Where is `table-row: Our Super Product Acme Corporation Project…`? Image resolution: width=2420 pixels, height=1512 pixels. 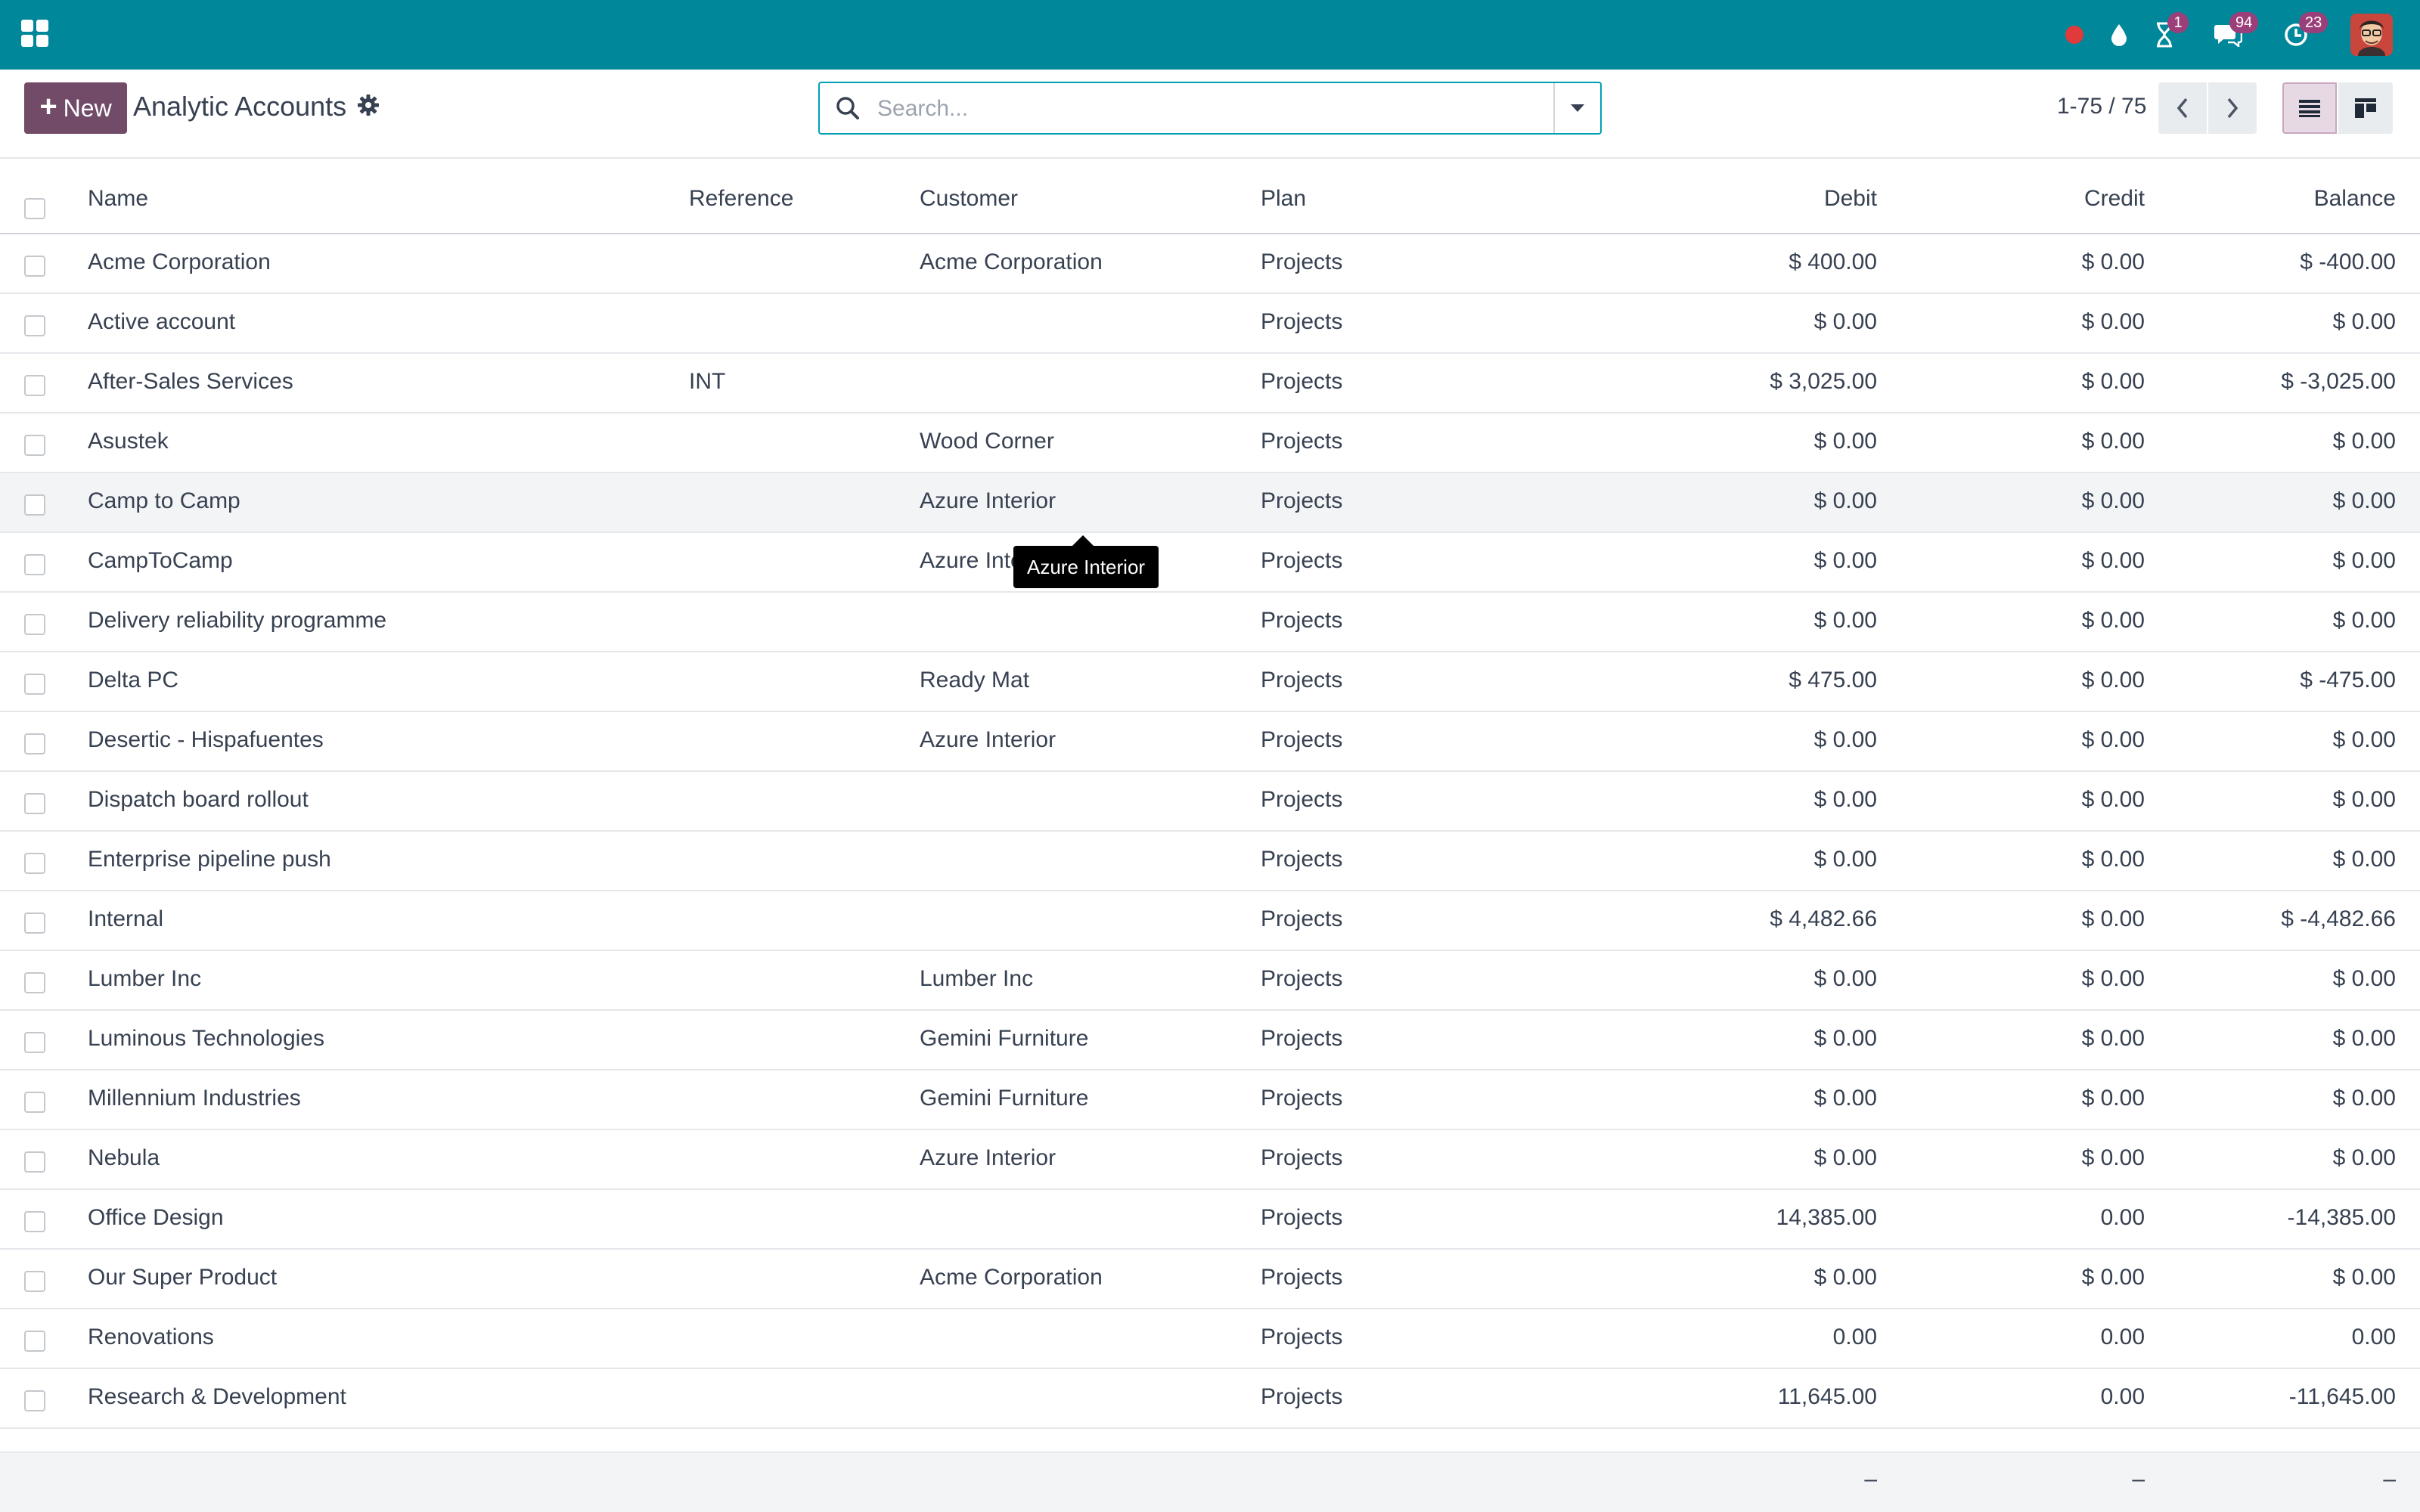
table-row: Our Super Product Acme Corporation Project… is located at coordinates (1210, 1279).